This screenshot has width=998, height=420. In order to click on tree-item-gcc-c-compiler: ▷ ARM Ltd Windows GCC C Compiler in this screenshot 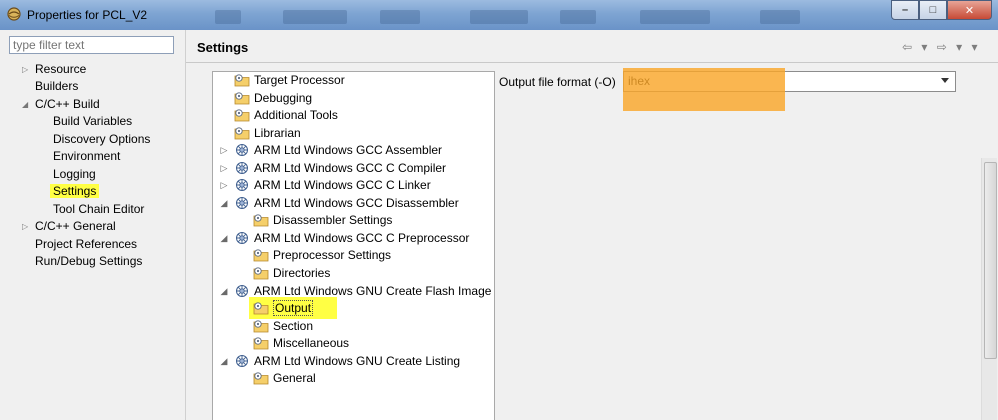, I will do `click(334, 168)`.